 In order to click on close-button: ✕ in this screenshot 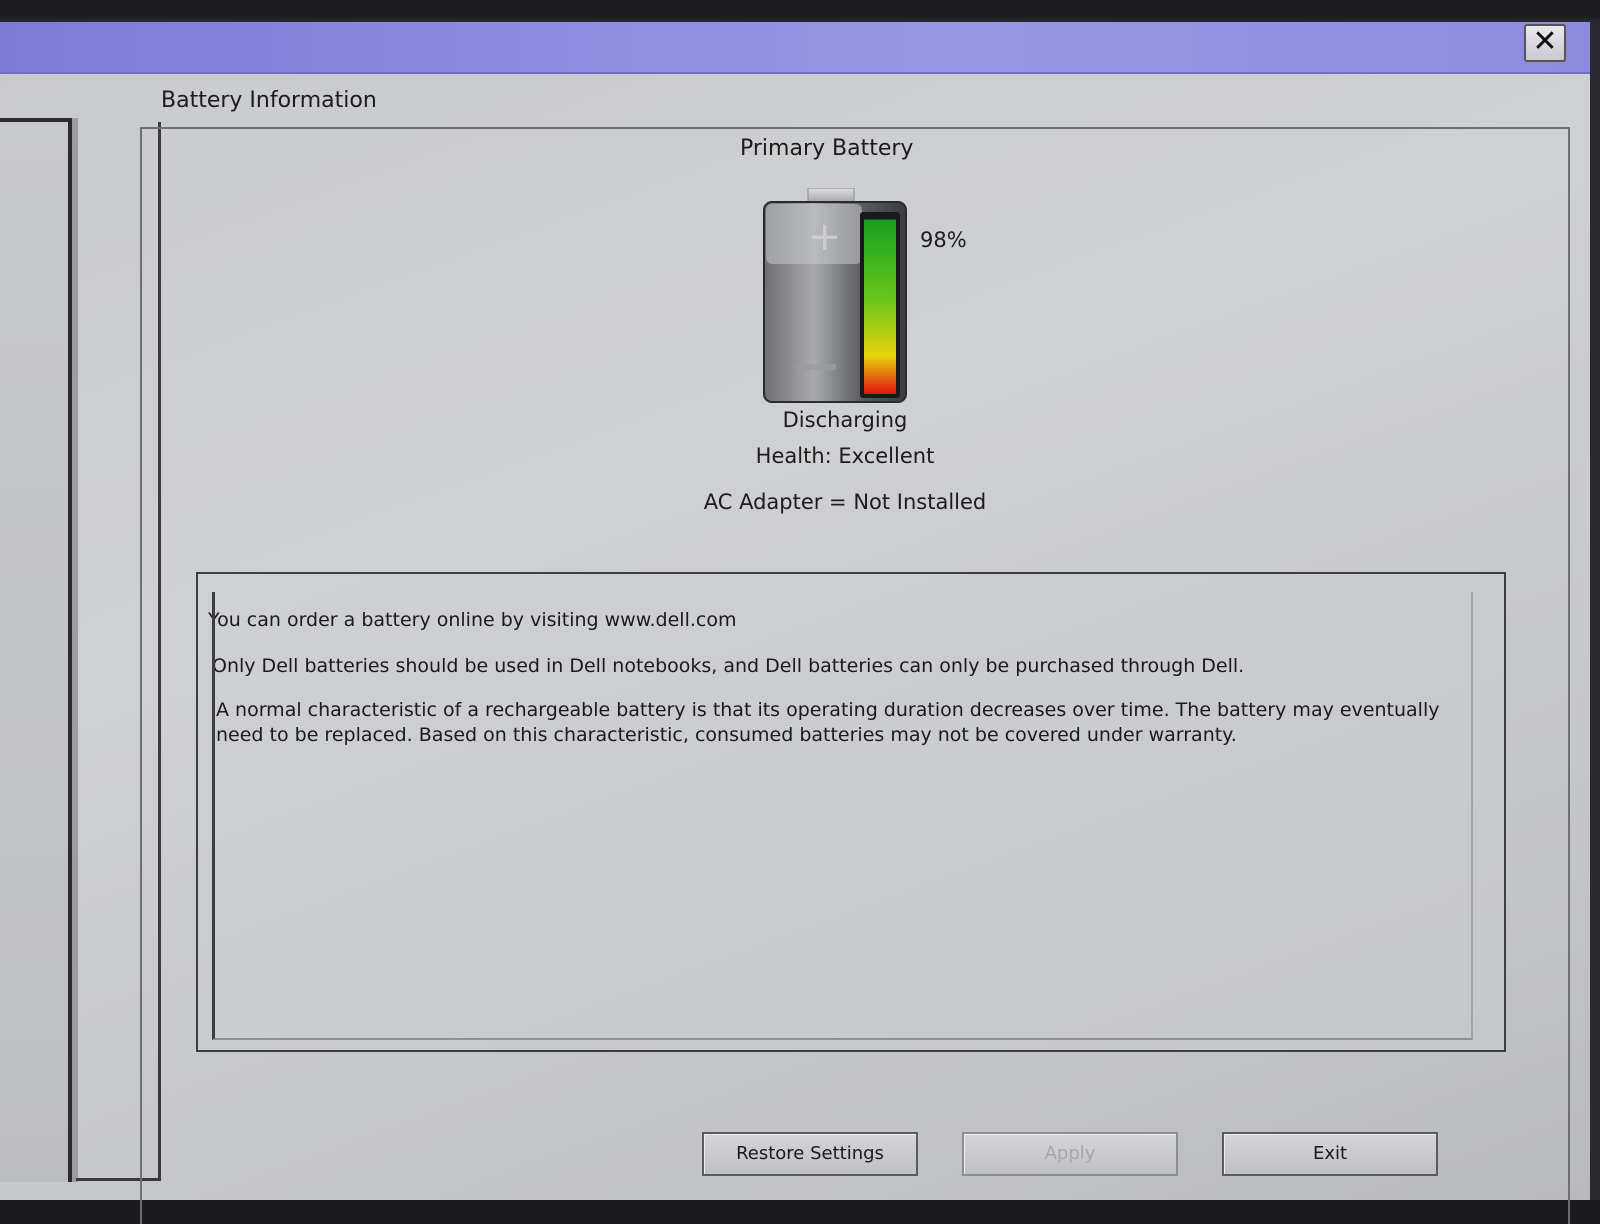, I will do `click(1545, 43)`.